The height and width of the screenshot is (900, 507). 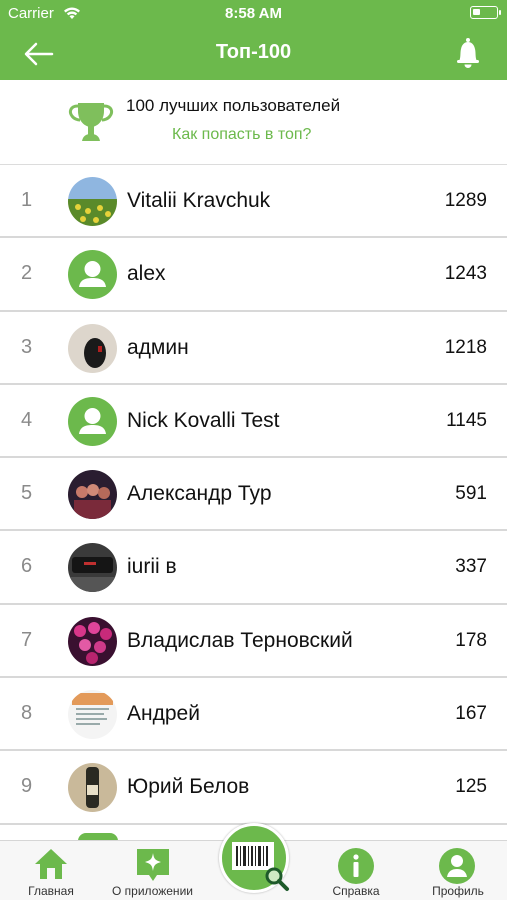 I want to click on scan-button, so click(x=254, y=858).